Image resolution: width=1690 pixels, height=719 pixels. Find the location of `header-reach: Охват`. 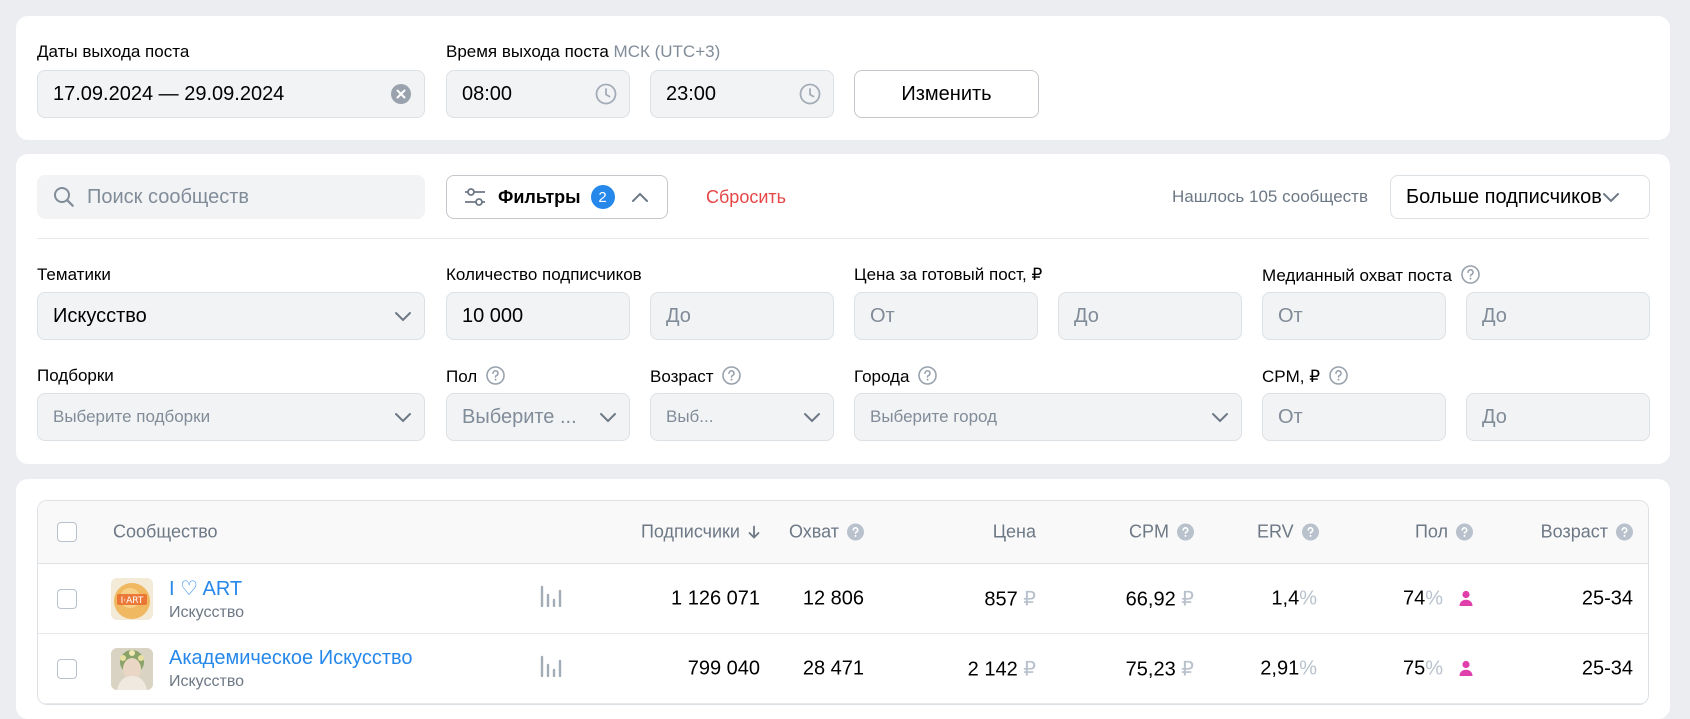

header-reach: Охват is located at coordinates (826, 532).